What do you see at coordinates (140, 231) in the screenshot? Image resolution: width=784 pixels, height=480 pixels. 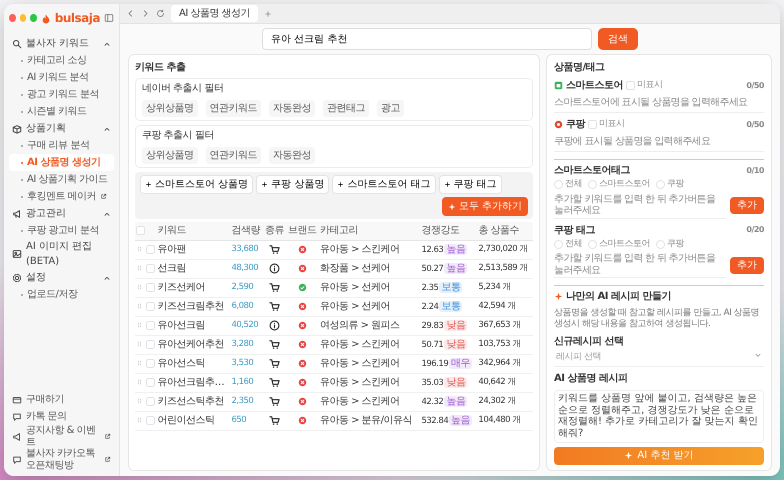 I see `select-all-checkbox` at bounding box center [140, 231].